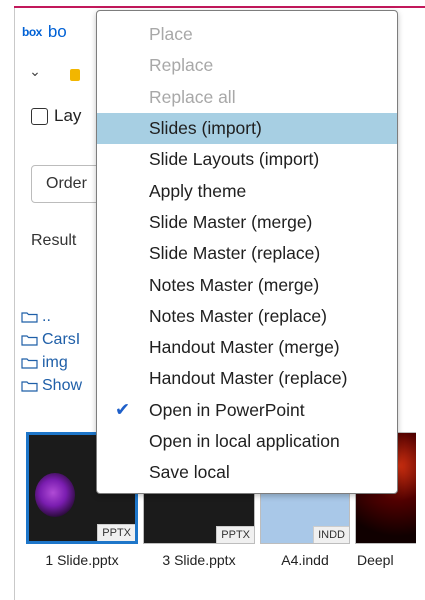 The image size is (425, 600). I want to click on folder-label: Show, so click(62, 385).